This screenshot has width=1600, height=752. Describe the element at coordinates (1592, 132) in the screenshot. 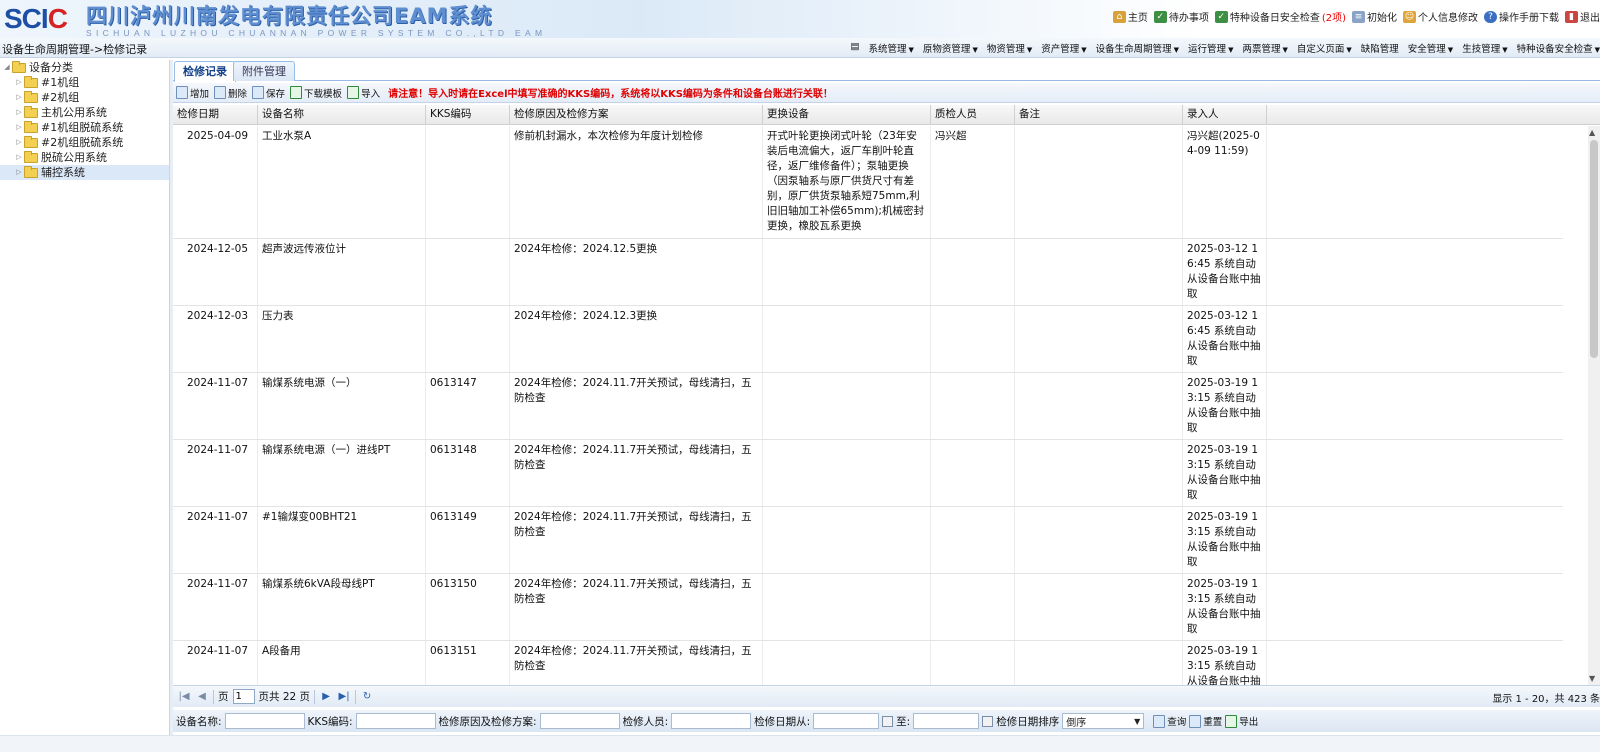

I see `scroll-up-icon: ▲` at that location.